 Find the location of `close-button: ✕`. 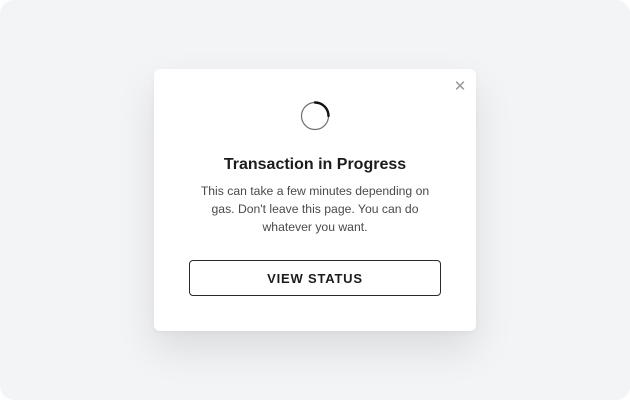

close-button: ✕ is located at coordinates (460, 86).